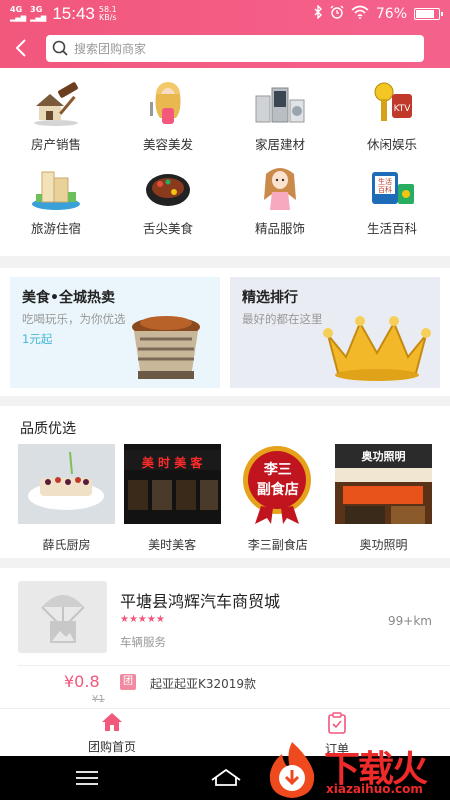  Describe the element at coordinates (392, 104) in the screenshot. I see `microphone-icon: KTV` at that location.